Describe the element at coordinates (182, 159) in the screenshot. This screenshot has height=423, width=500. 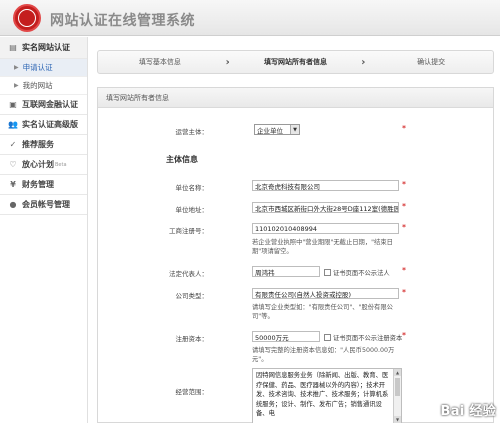
I see `section-title: 主体信息` at that location.